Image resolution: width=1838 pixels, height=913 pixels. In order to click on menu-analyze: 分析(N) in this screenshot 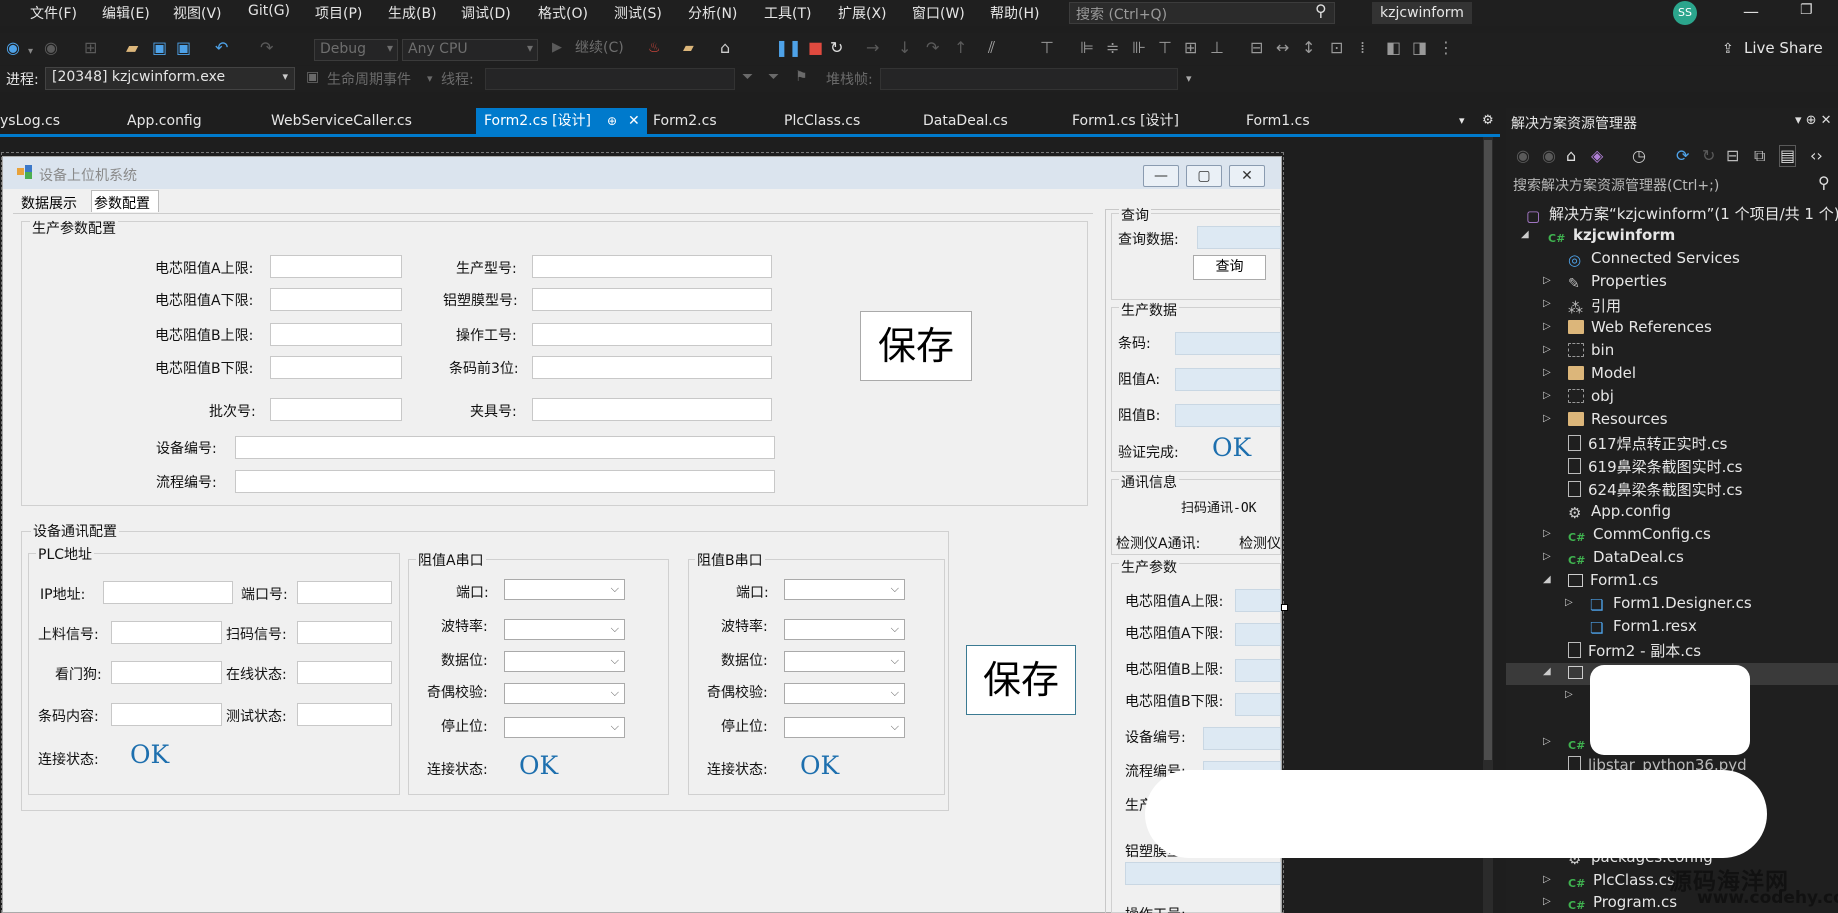, I will do `click(712, 13)`.